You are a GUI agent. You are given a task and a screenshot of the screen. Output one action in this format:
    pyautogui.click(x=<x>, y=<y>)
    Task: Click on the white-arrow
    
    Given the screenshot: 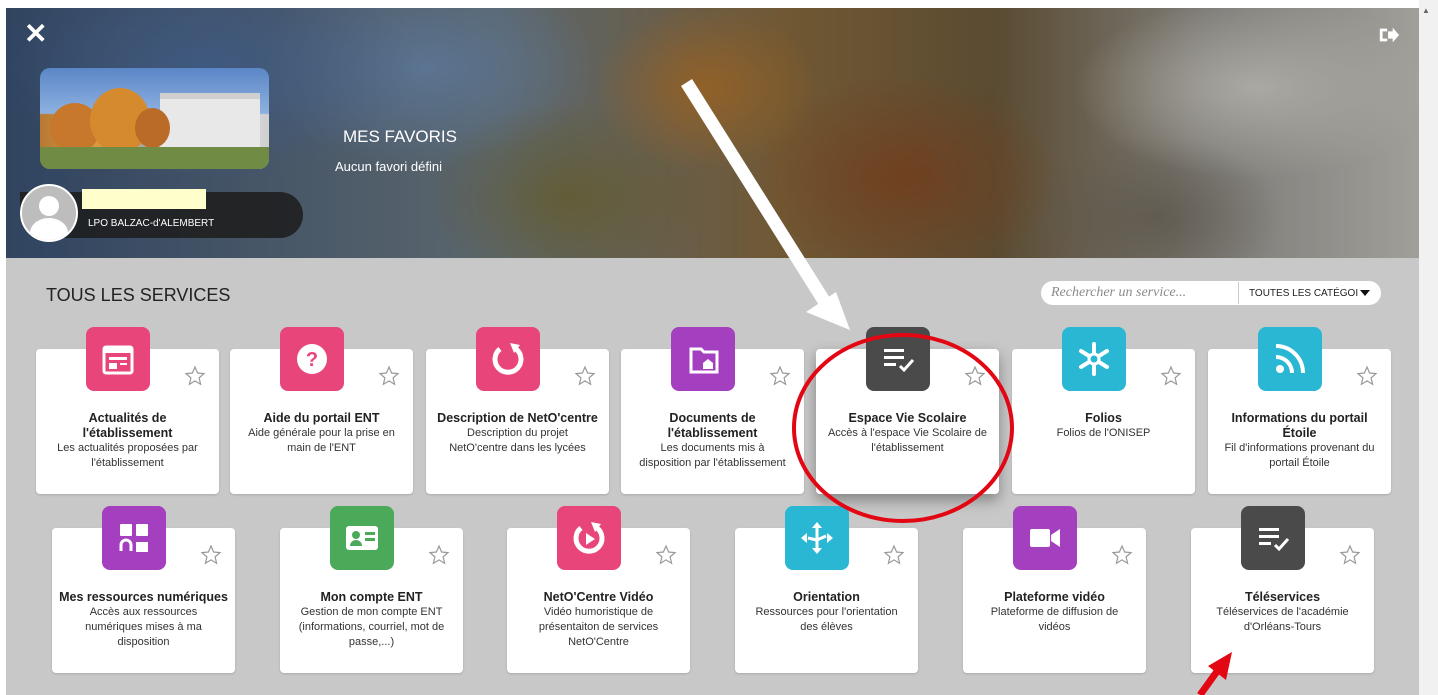 What is the action you would take?
    pyautogui.click(x=765, y=204)
    